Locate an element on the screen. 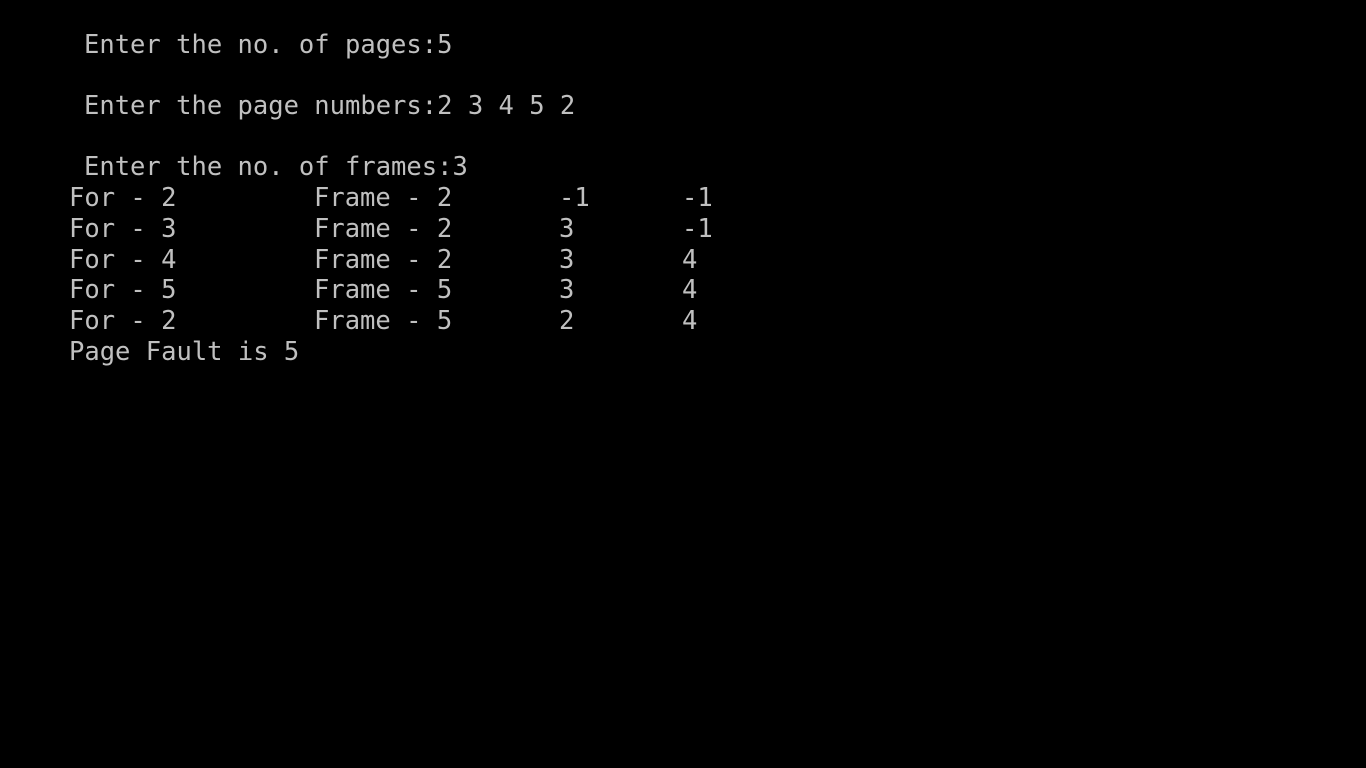  prompt-frames: Enter the no. of frames:3 is located at coordinates (276, 167).